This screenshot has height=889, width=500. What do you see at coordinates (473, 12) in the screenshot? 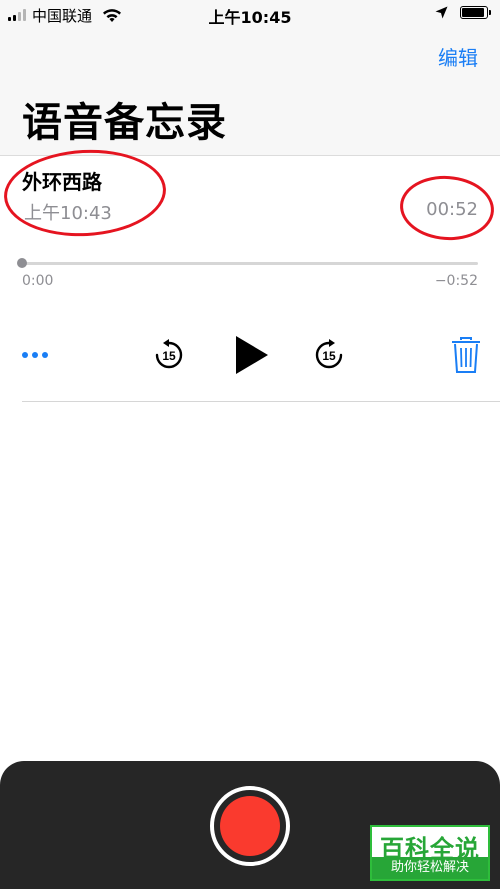
I see `battery-fill` at bounding box center [473, 12].